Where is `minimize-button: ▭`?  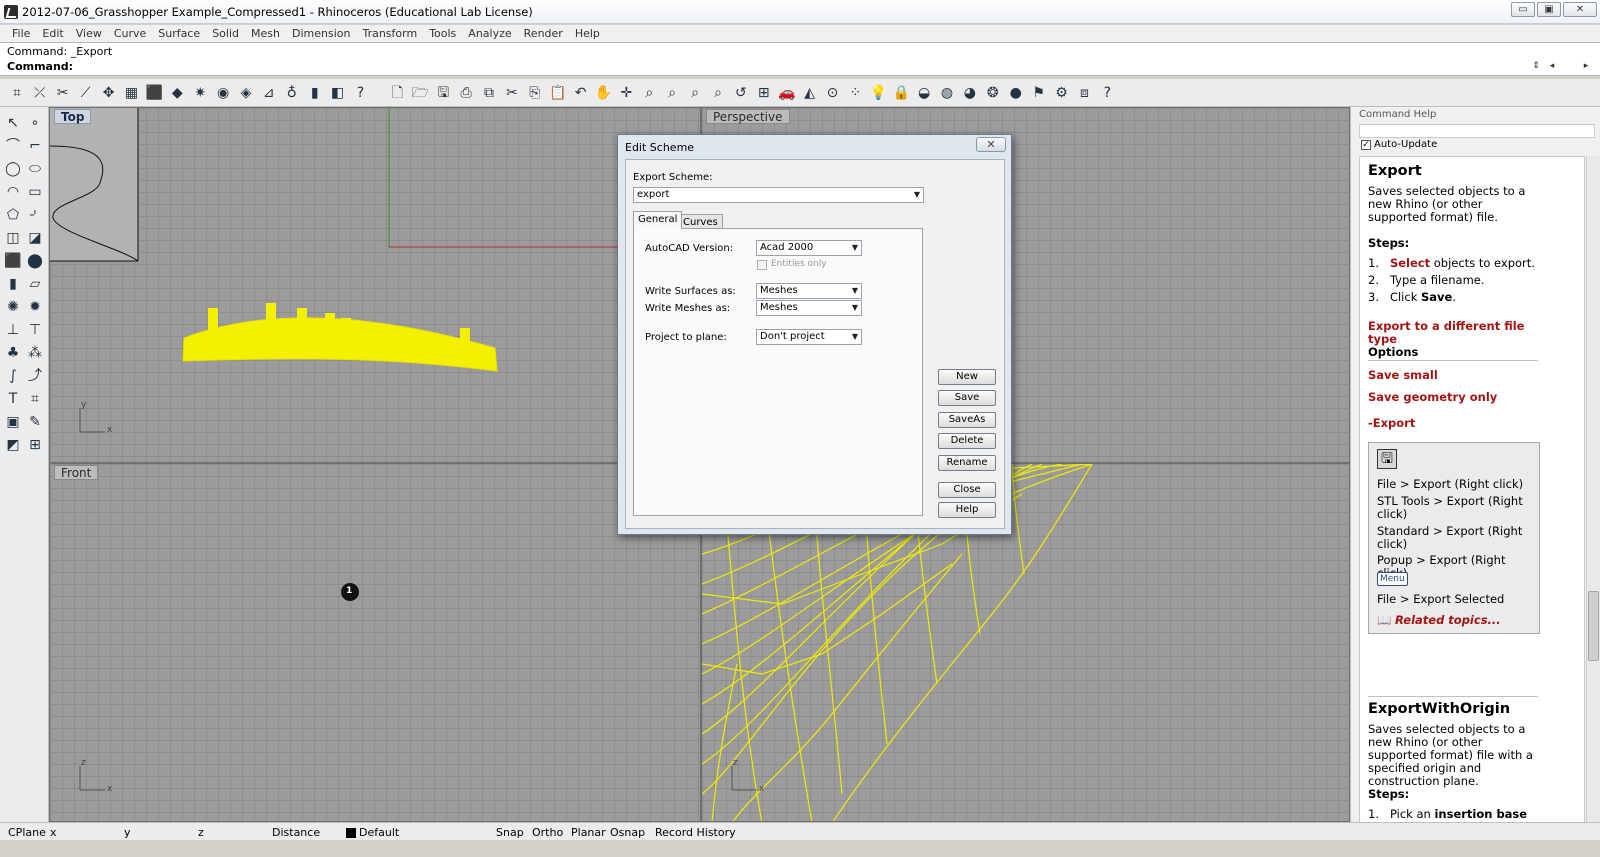
minimize-button: ▭ is located at coordinates (1523, 9).